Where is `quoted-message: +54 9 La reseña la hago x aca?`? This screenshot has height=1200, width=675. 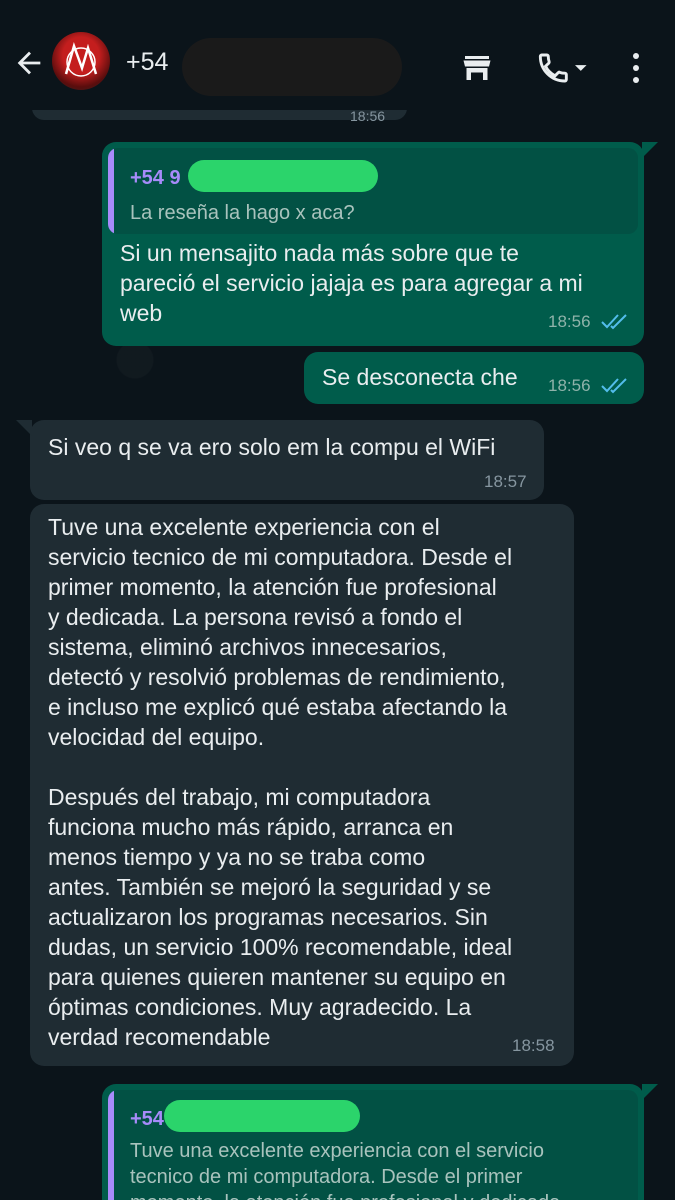 quoted-message: +54 9 La reseña la hago x aca? is located at coordinates (373, 191).